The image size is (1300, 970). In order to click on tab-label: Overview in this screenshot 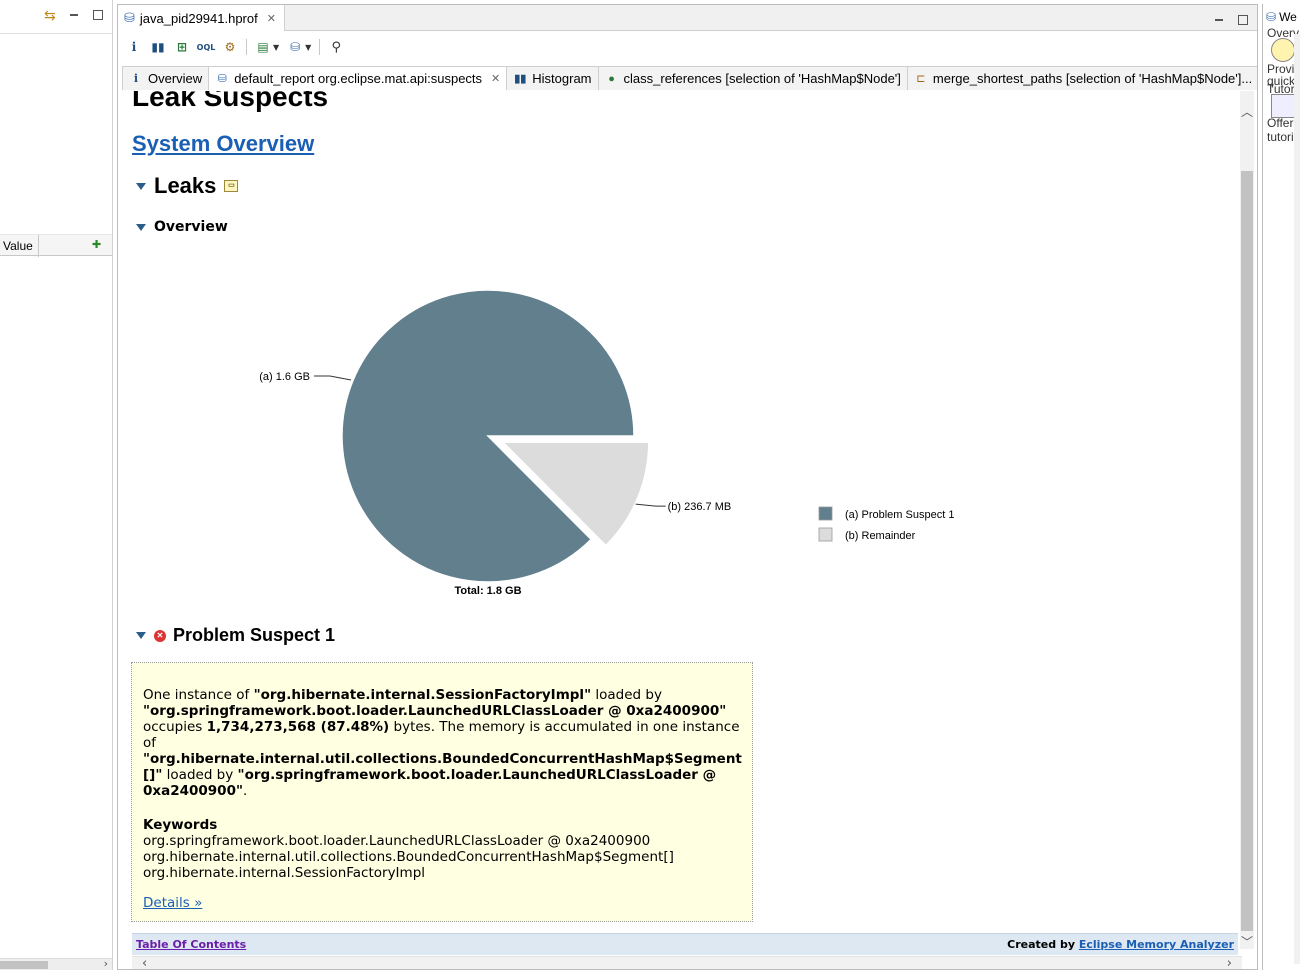, I will do `click(175, 78)`.